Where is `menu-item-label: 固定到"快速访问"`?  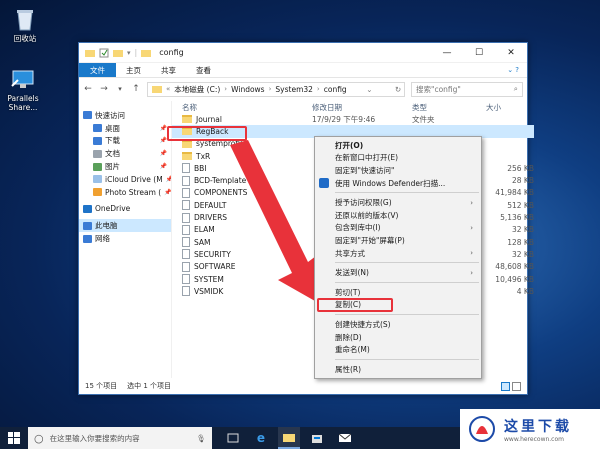
menu-item-label: 固定到"快速访问" is located at coordinates (365, 170).